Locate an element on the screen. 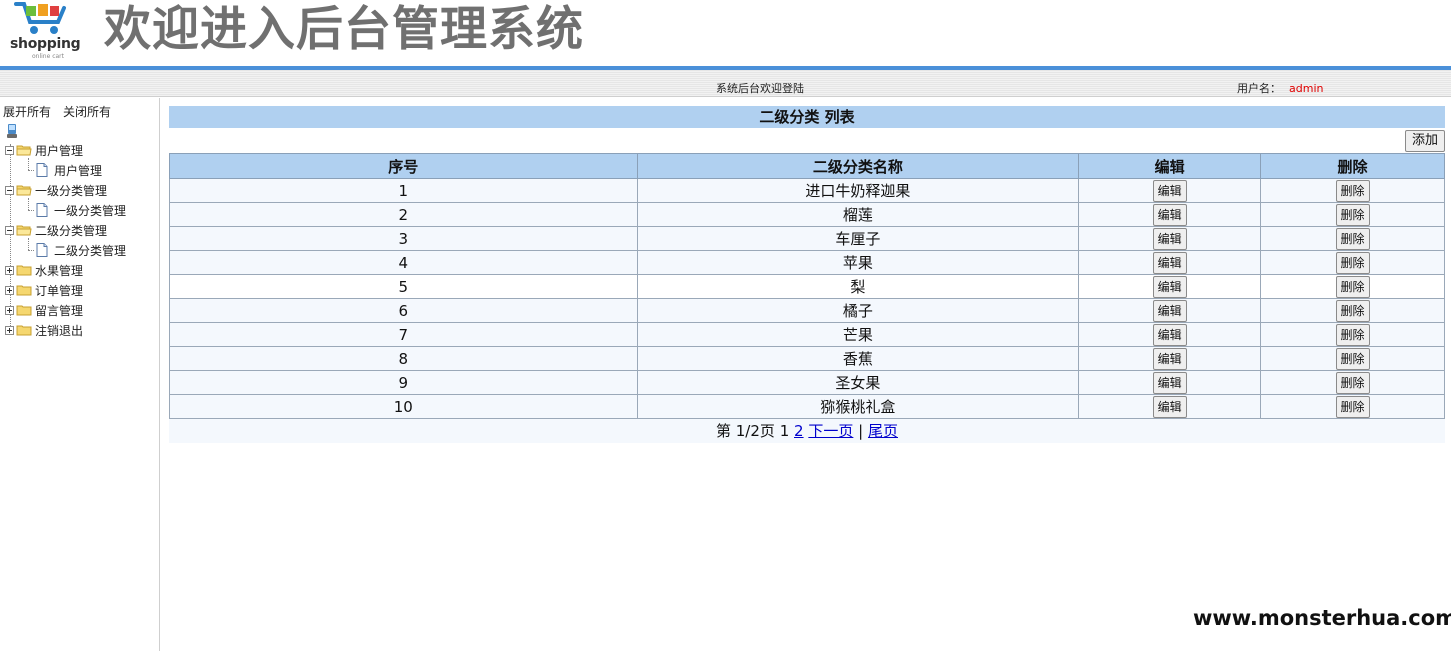 The image size is (1451, 651). table-row: 10 猕猴桃礼盒 编辑 删除 is located at coordinates (807, 406).